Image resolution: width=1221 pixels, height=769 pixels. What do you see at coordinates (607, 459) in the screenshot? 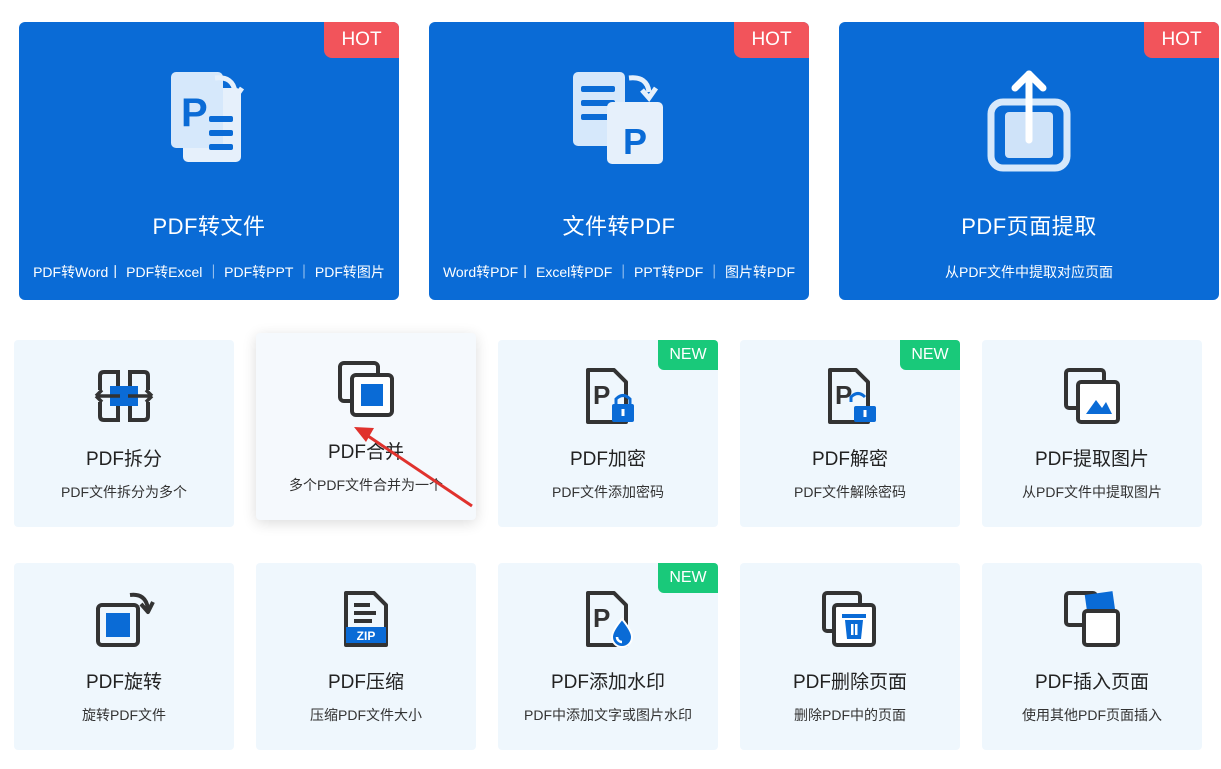
I see `card-title: PDF加密` at bounding box center [607, 459].